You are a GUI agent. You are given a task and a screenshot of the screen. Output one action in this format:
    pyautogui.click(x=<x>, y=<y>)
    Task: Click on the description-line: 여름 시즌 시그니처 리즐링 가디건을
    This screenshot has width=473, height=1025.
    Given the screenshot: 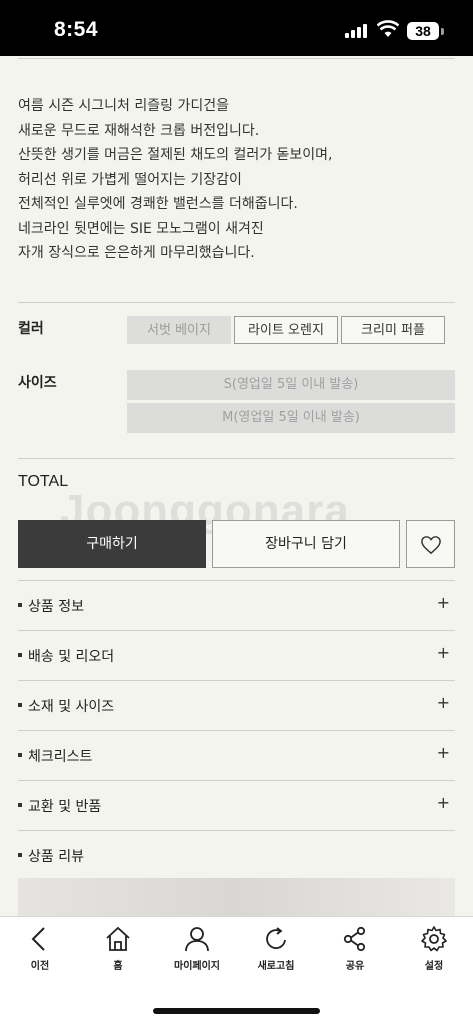 What is the action you would take?
    pyautogui.click(x=123, y=106)
    